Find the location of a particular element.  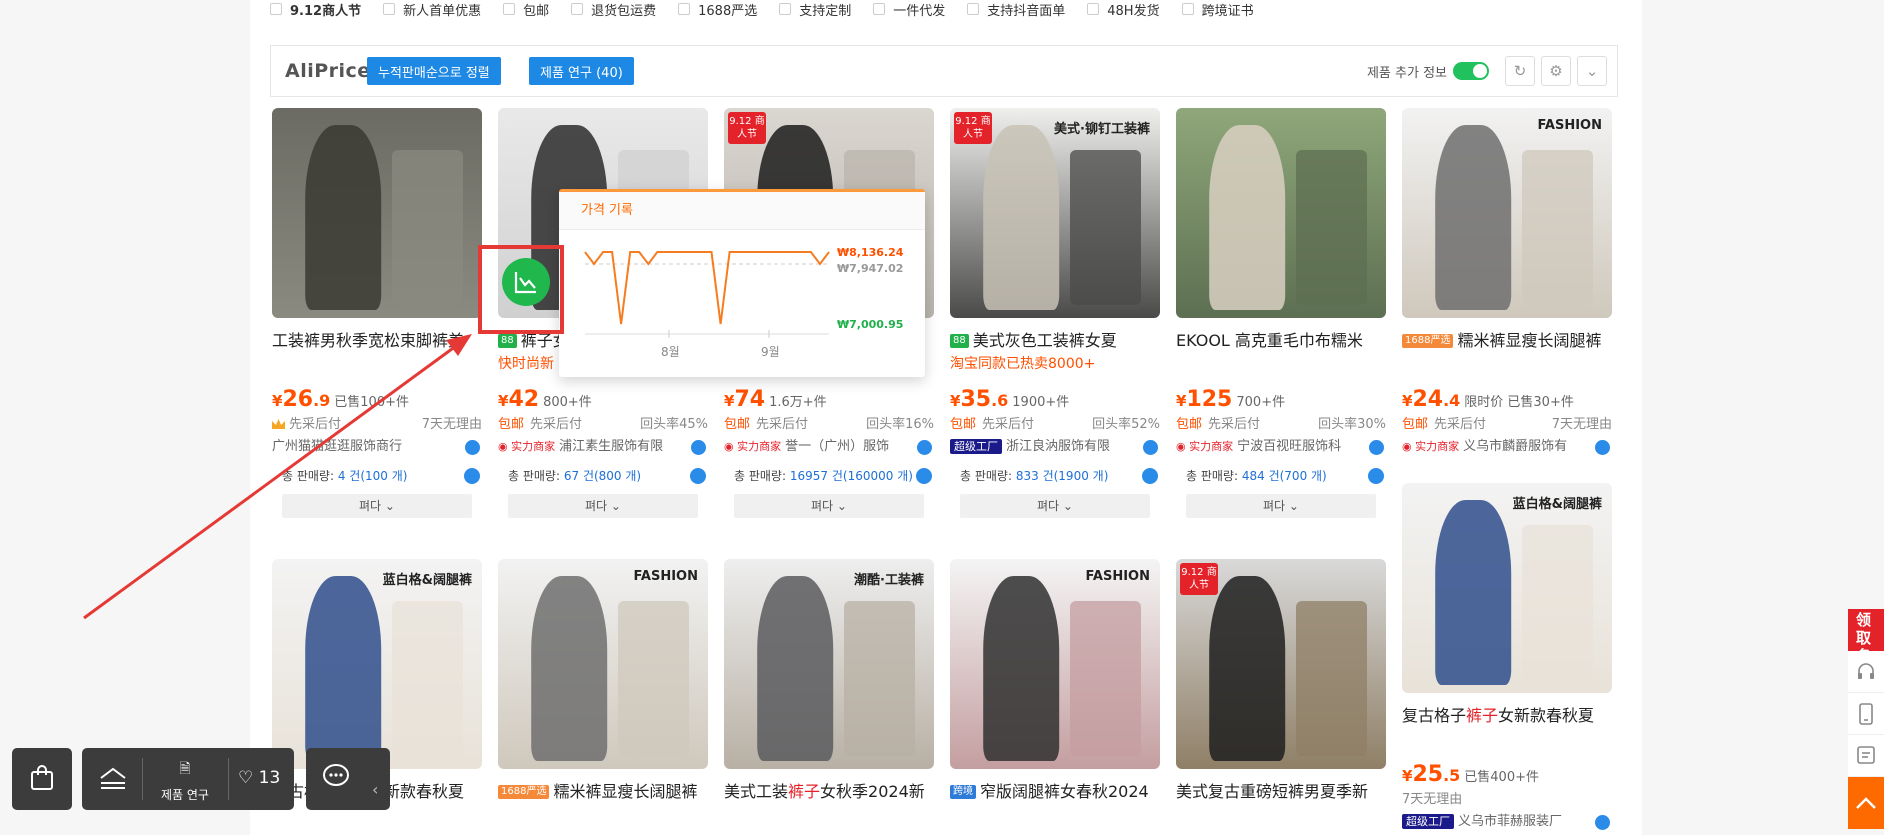

filter-item: 支持定制 is located at coordinates (815, 9).